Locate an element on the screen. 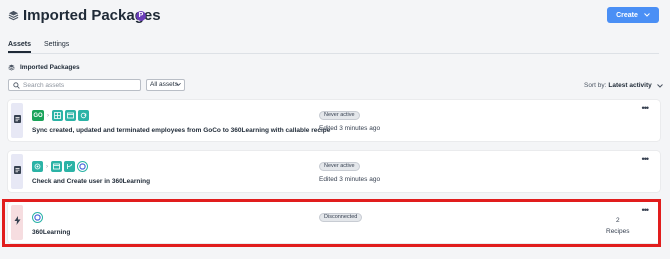 Image resolution: width=670 pixels, height=259 pixels. section-title: Imported Packages is located at coordinates (50, 67).